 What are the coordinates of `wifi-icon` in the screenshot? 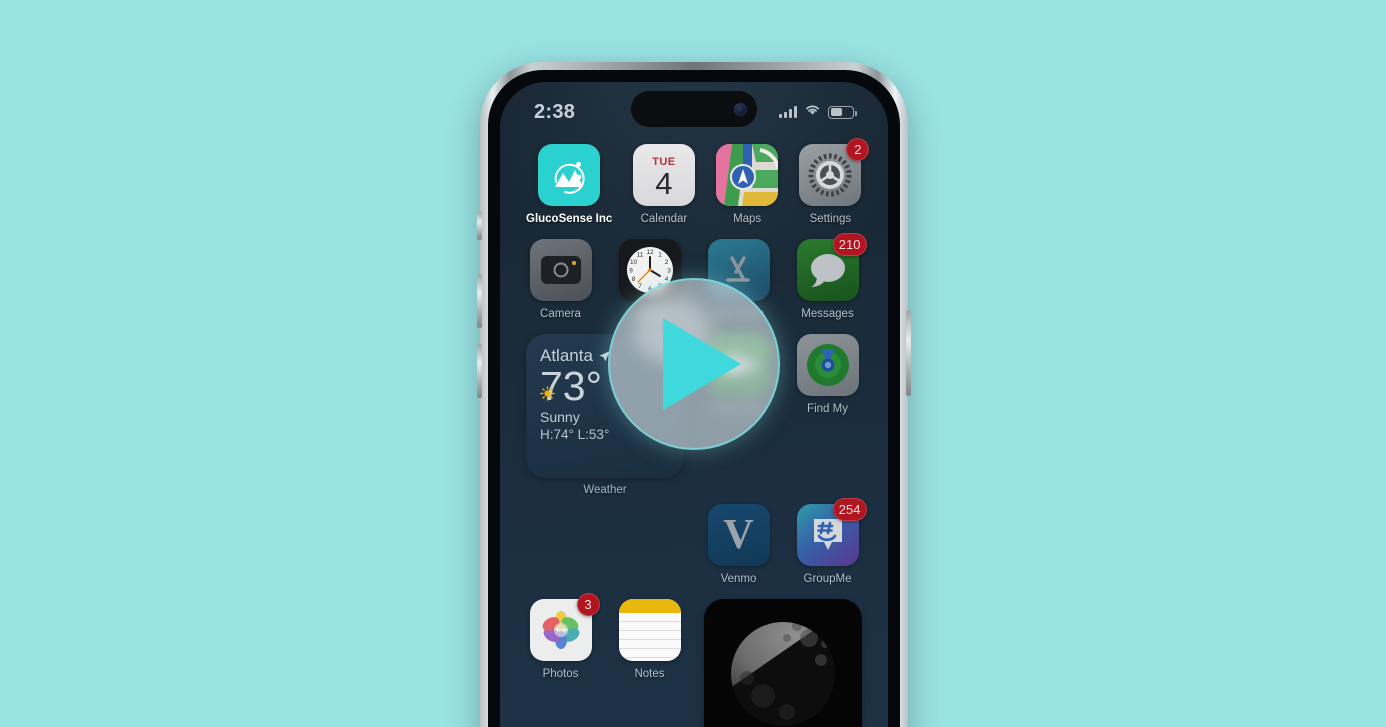 It's located at (812, 112).